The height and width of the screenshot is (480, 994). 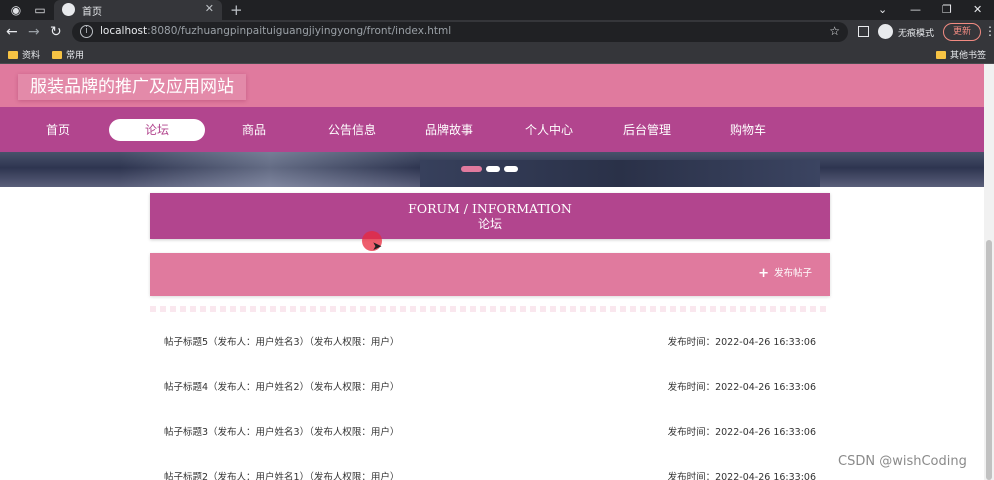 I want to click on tab-list-icon: ▭, so click(x=40, y=10).